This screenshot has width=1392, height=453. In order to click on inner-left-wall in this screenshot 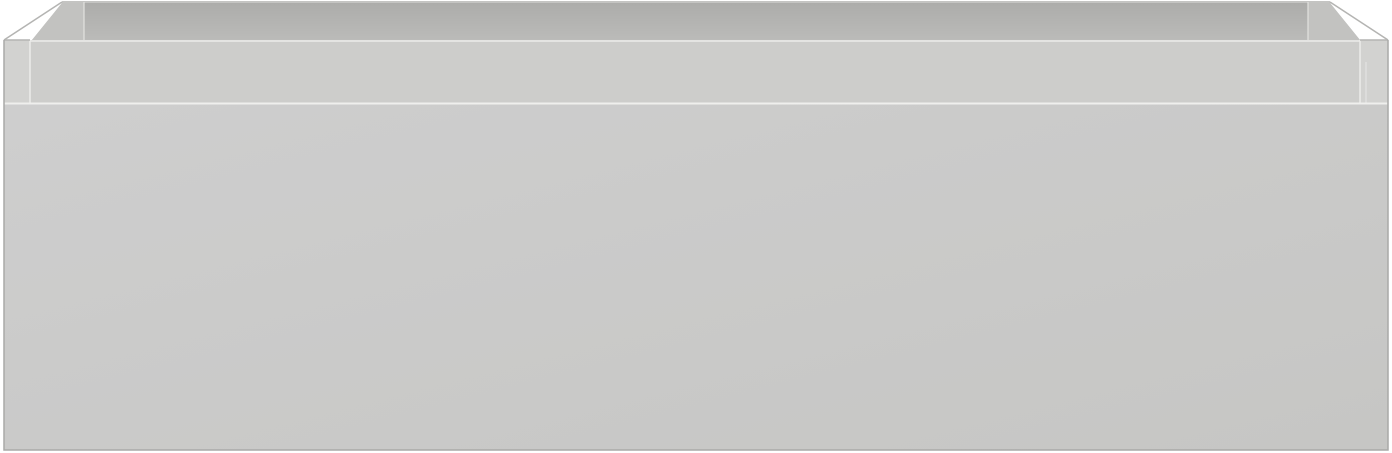, I will do `click(58, 21)`.